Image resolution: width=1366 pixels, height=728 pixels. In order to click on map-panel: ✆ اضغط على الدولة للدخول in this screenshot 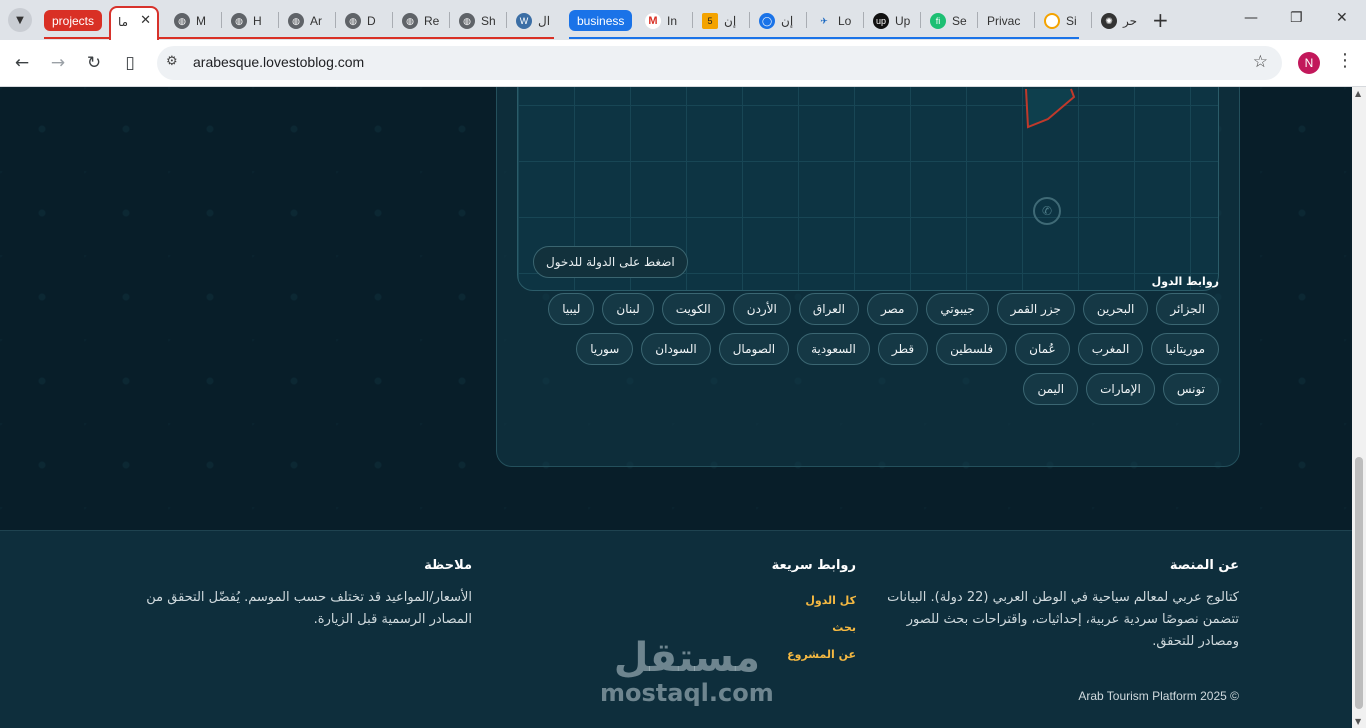, I will do `click(868, 189)`.